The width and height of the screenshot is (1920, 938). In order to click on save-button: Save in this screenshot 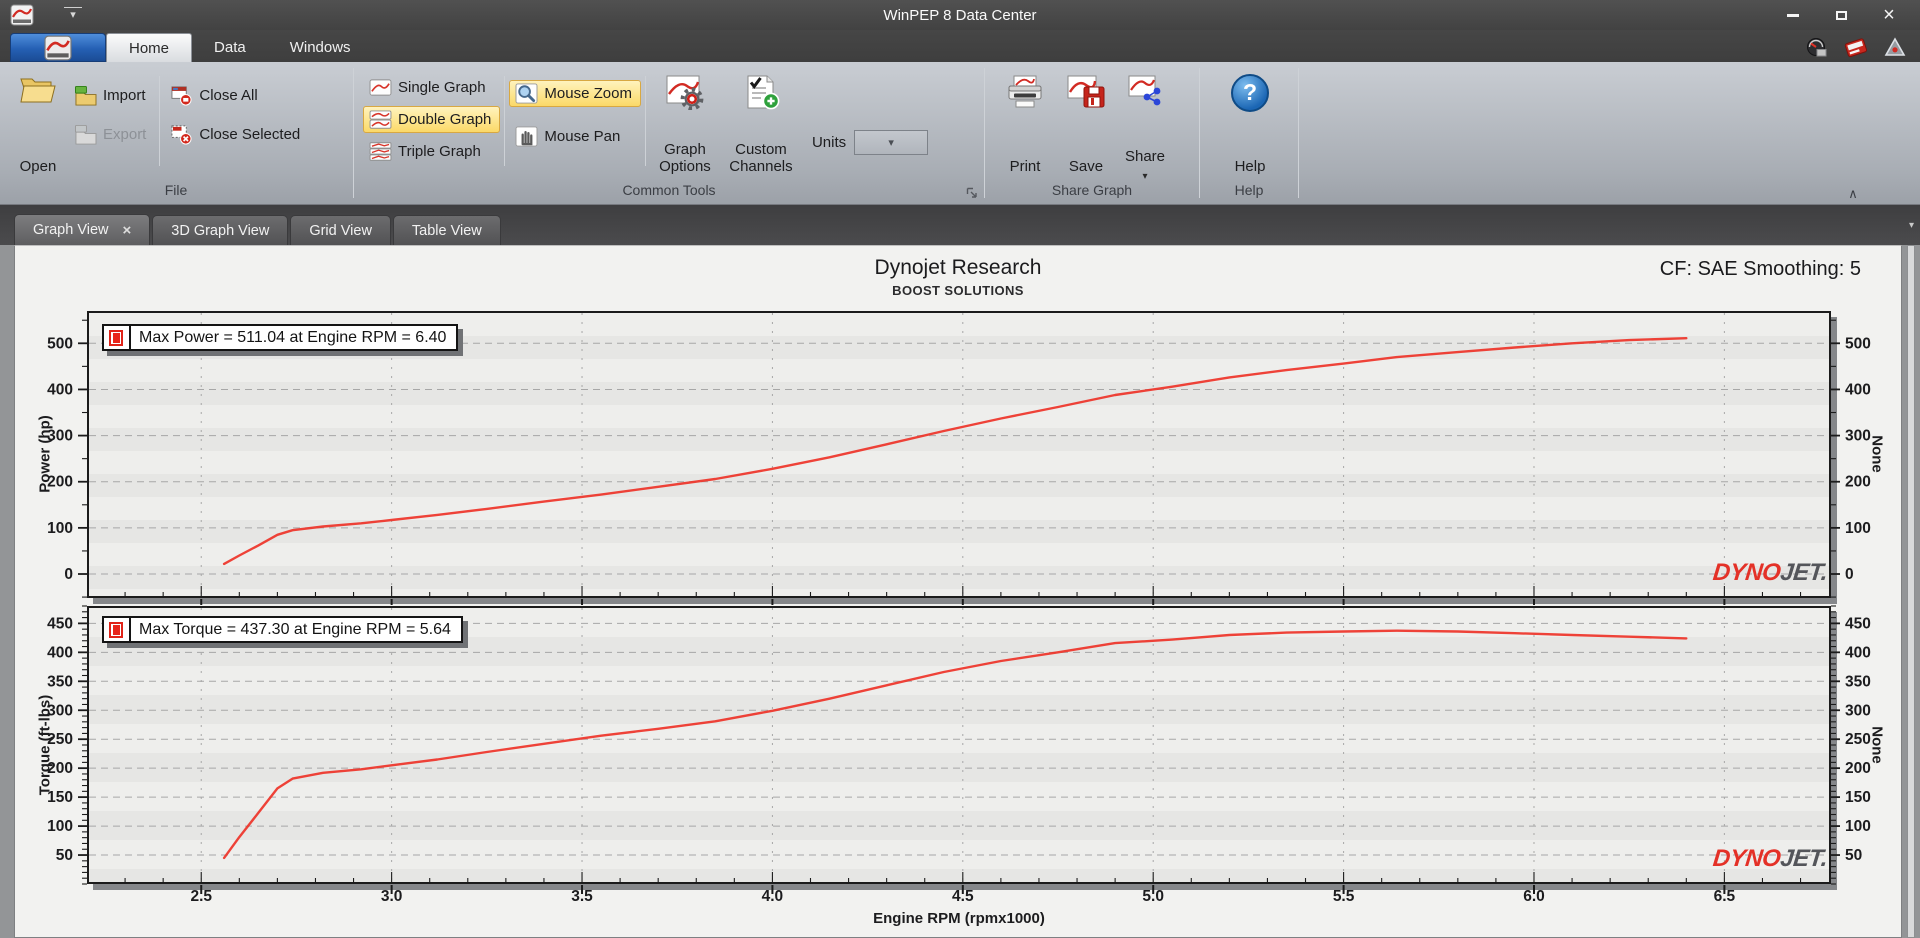, I will do `click(1086, 123)`.